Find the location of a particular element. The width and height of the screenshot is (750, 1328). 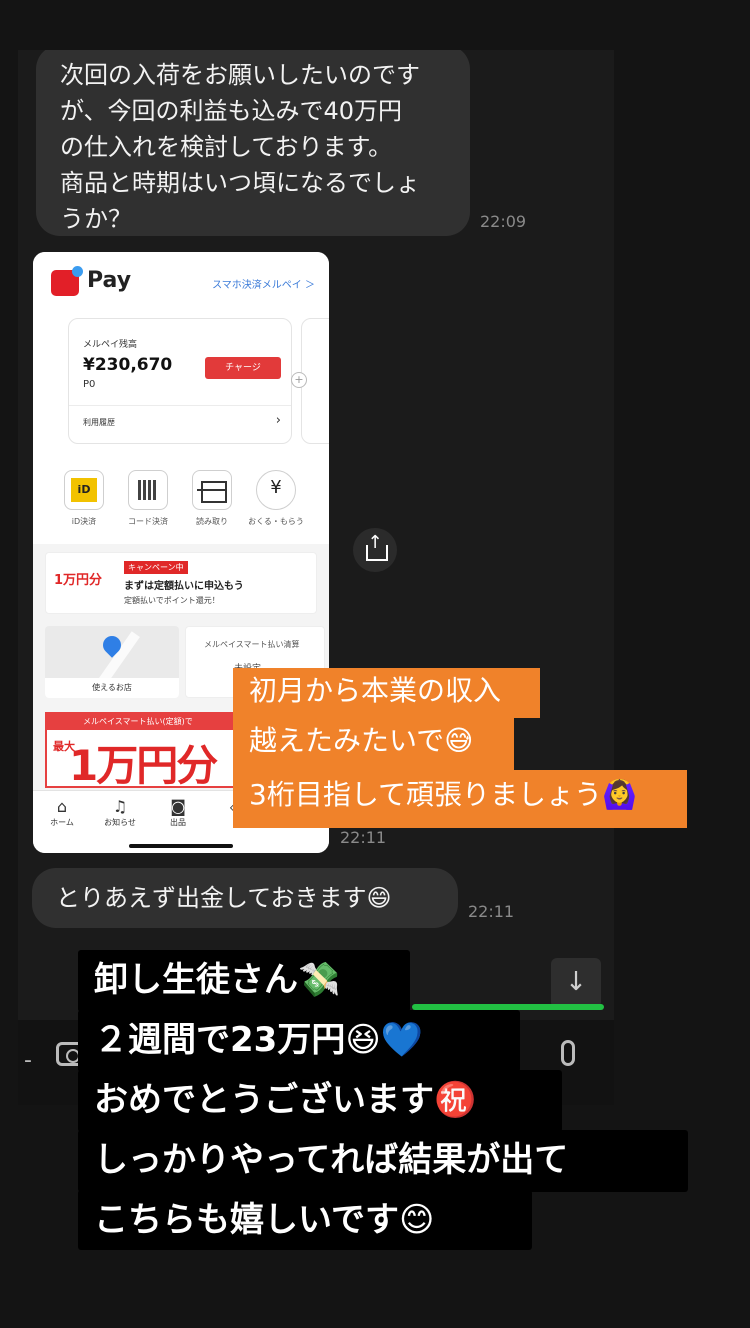

tab-label: ホーム is located at coordinates (62, 822).